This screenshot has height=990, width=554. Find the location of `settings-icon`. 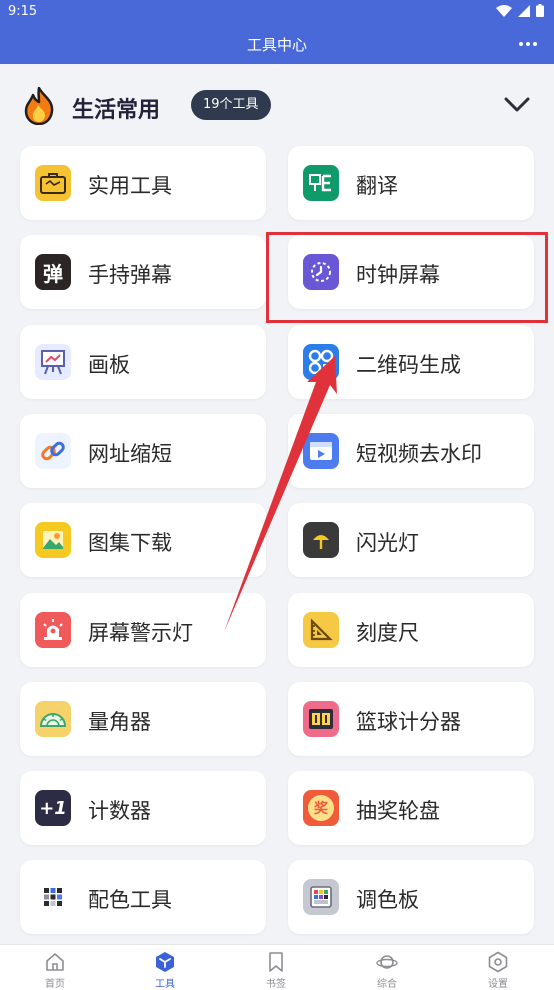

settings-icon is located at coordinates (498, 962).